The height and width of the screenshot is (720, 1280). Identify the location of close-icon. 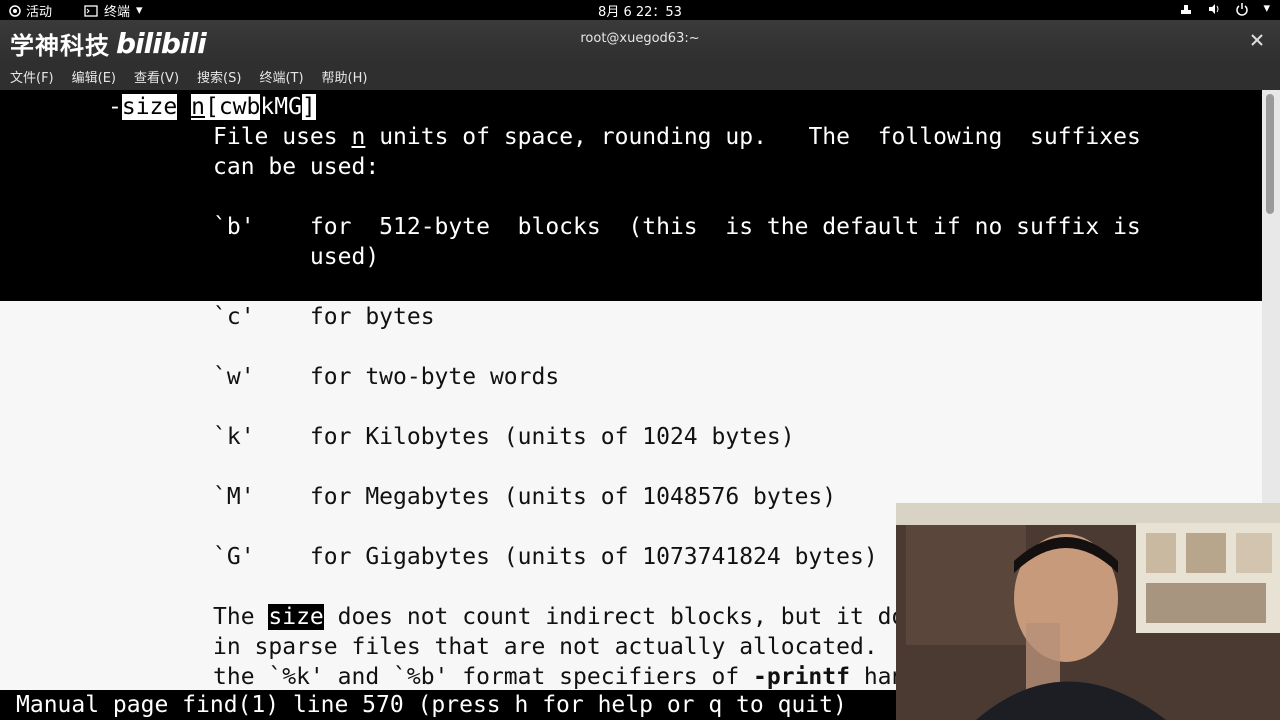
(1257, 40).